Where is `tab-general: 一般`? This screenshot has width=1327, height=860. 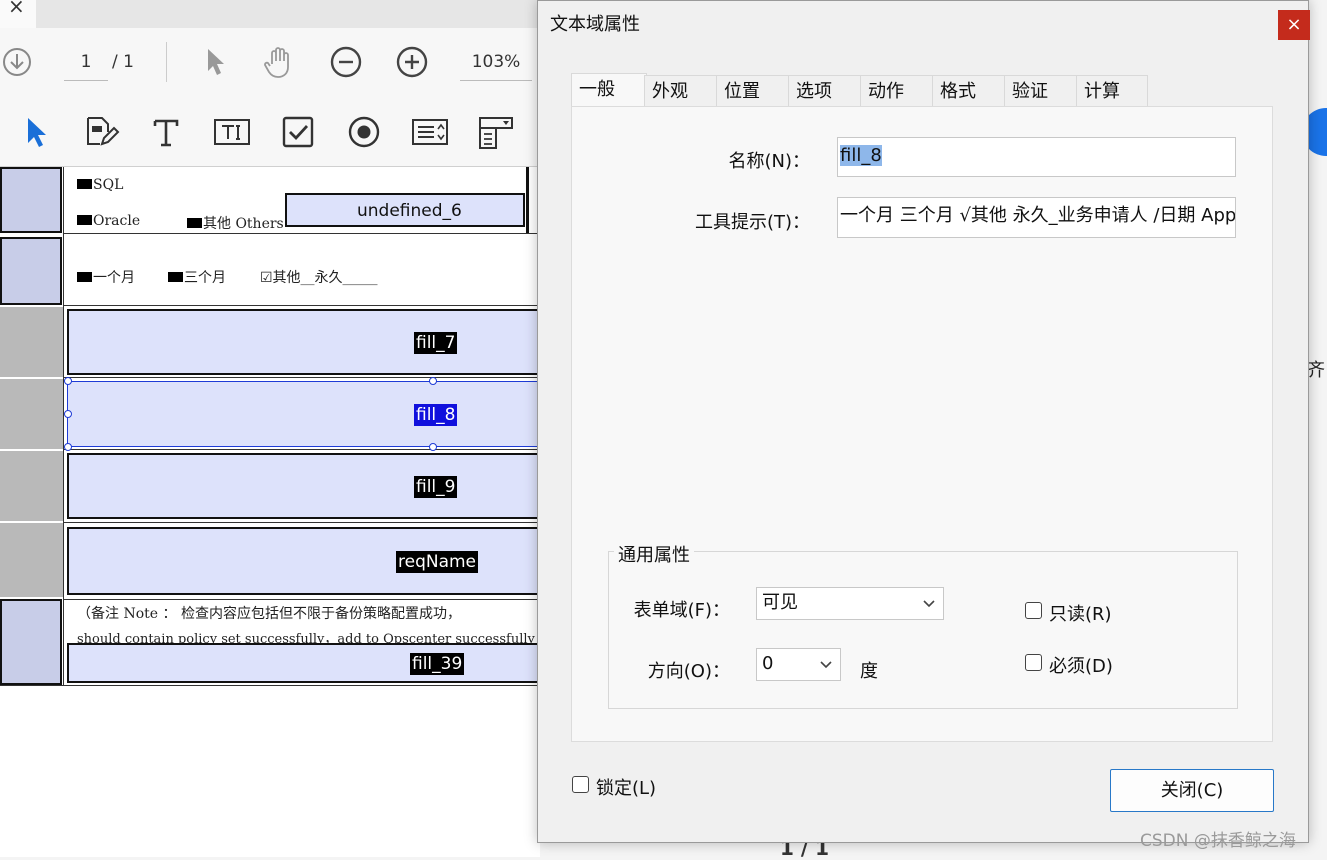 tab-general: 一般 is located at coordinates (609, 90).